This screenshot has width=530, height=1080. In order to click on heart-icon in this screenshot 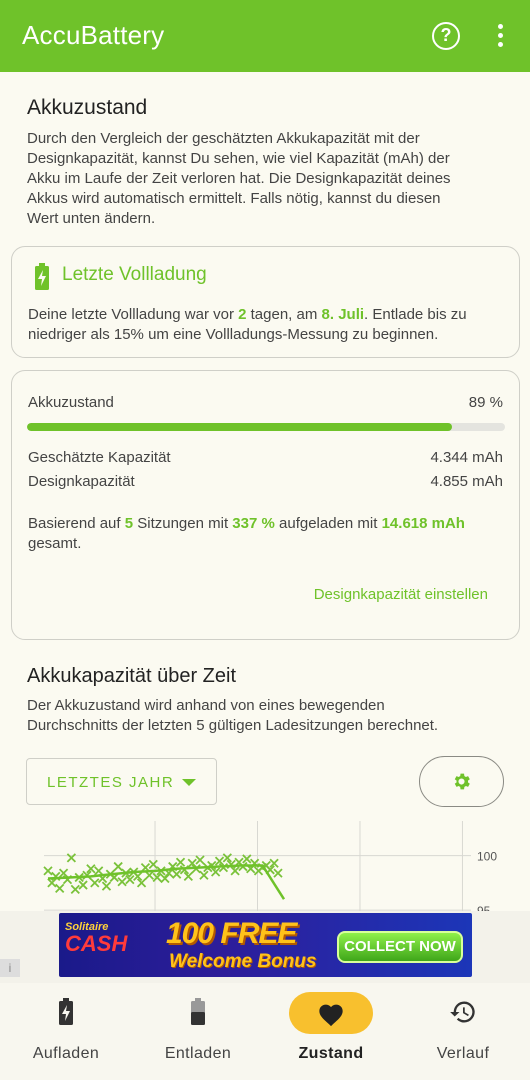, I will do `click(331, 1015)`.